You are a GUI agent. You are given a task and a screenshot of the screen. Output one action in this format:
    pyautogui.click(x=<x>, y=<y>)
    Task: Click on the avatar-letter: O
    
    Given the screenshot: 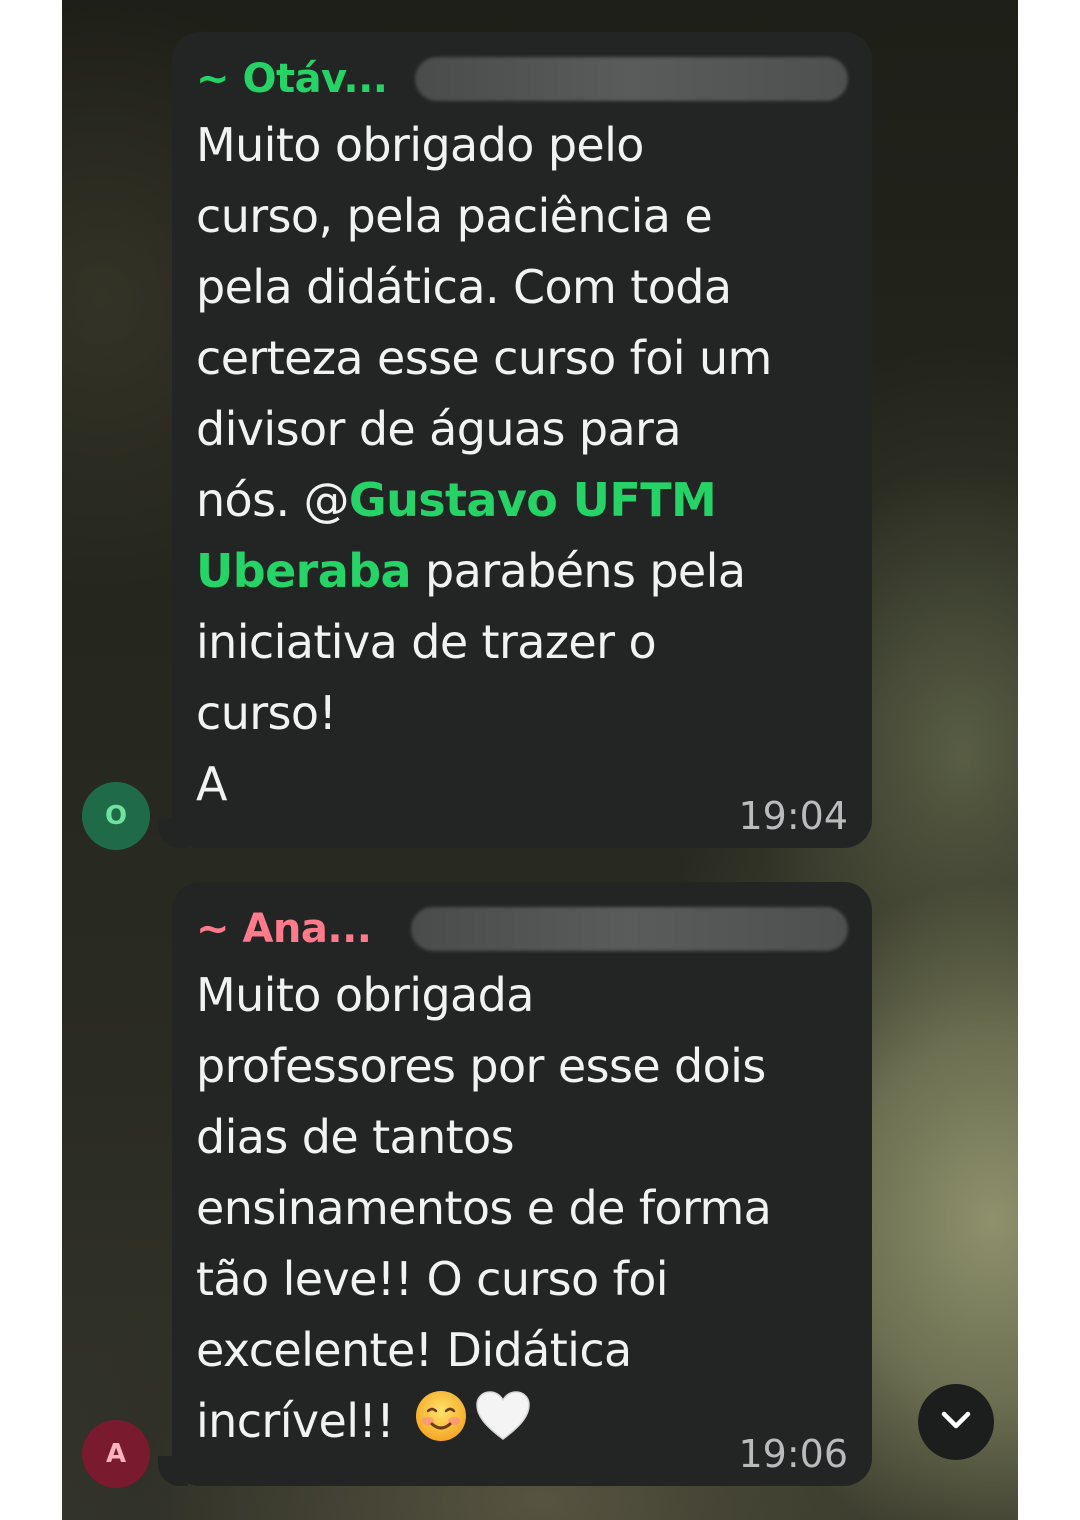 What is the action you would take?
    pyautogui.click(x=116, y=816)
    